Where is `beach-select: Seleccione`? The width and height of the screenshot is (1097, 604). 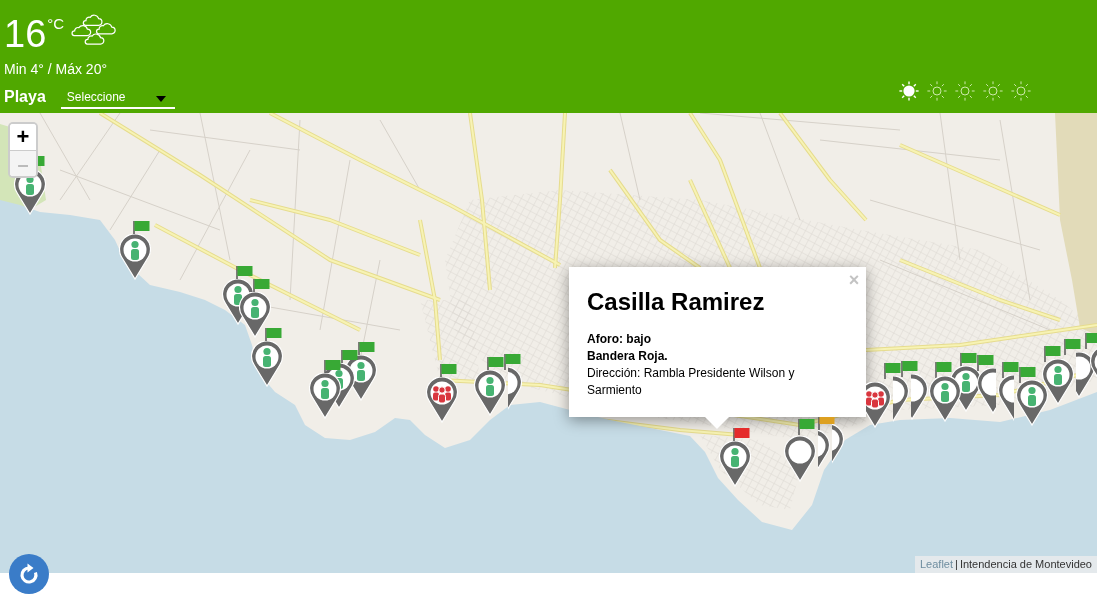
beach-select: Seleccione is located at coordinates (117, 98).